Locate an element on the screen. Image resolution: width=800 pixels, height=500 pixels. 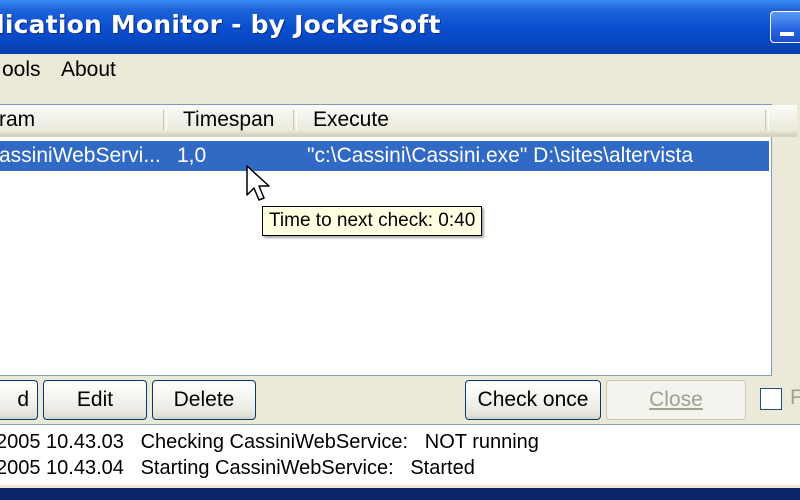
log-result: Started is located at coordinates (442, 468).